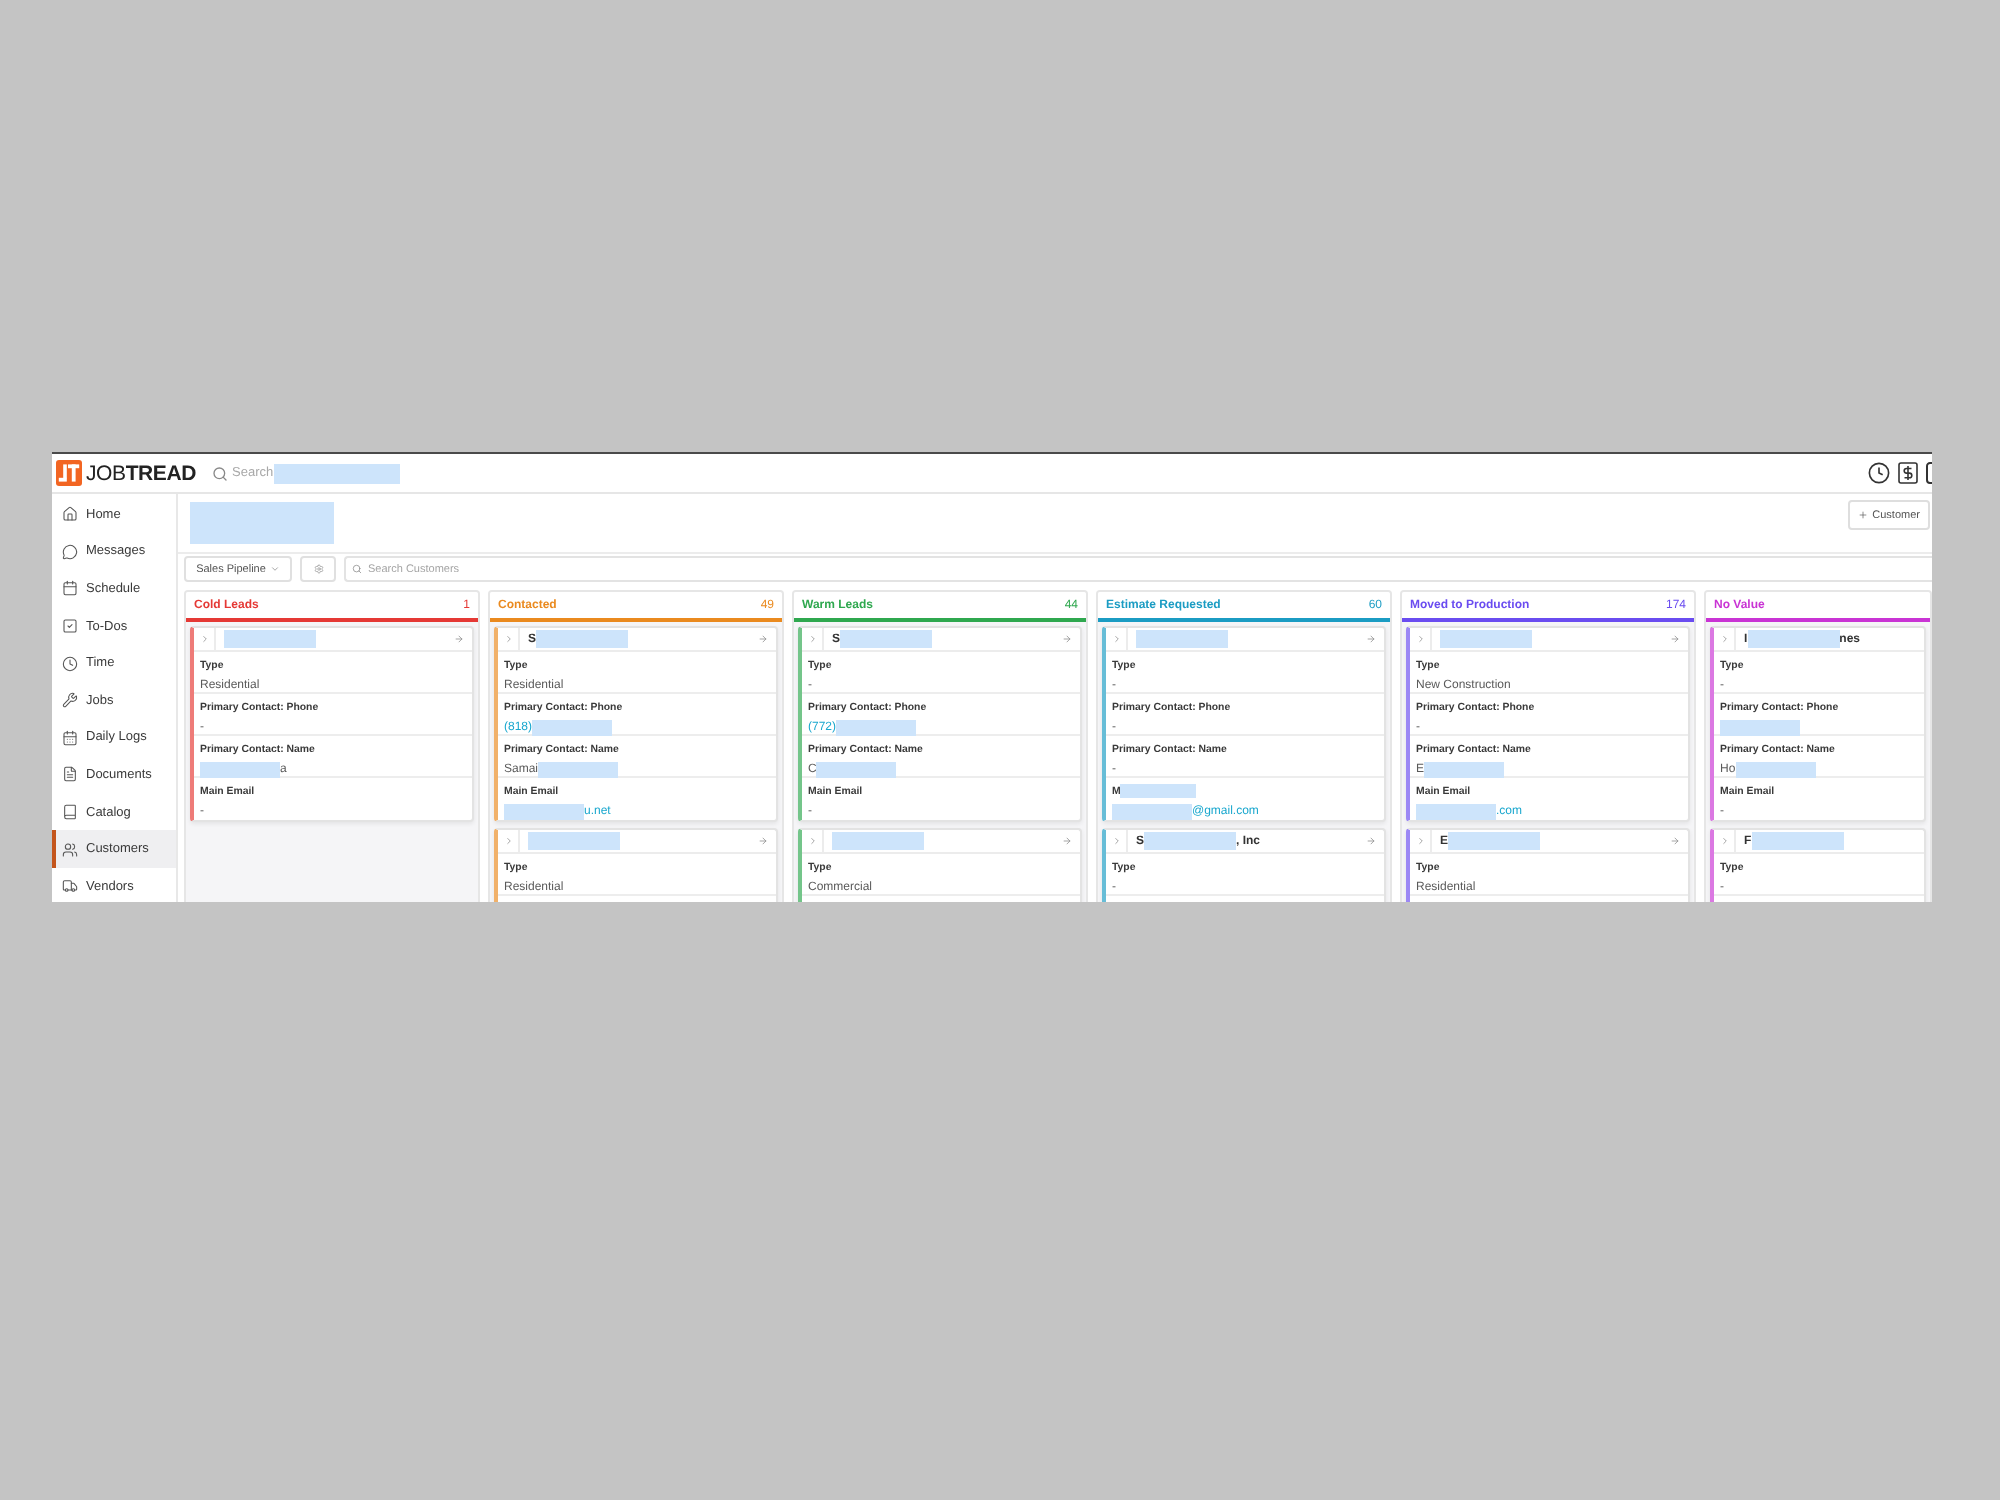 Image resolution: width=2000 pixels, height=1500 pixels. I want to click on truck-icon, so click(70, 886).